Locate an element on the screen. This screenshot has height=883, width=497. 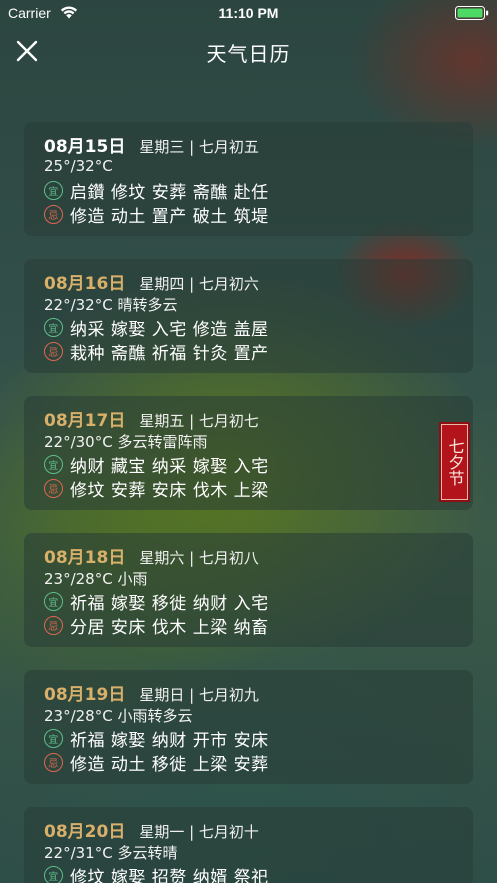
status-bar: Carrier 11:10 PM is located at coordinates (248, 13).